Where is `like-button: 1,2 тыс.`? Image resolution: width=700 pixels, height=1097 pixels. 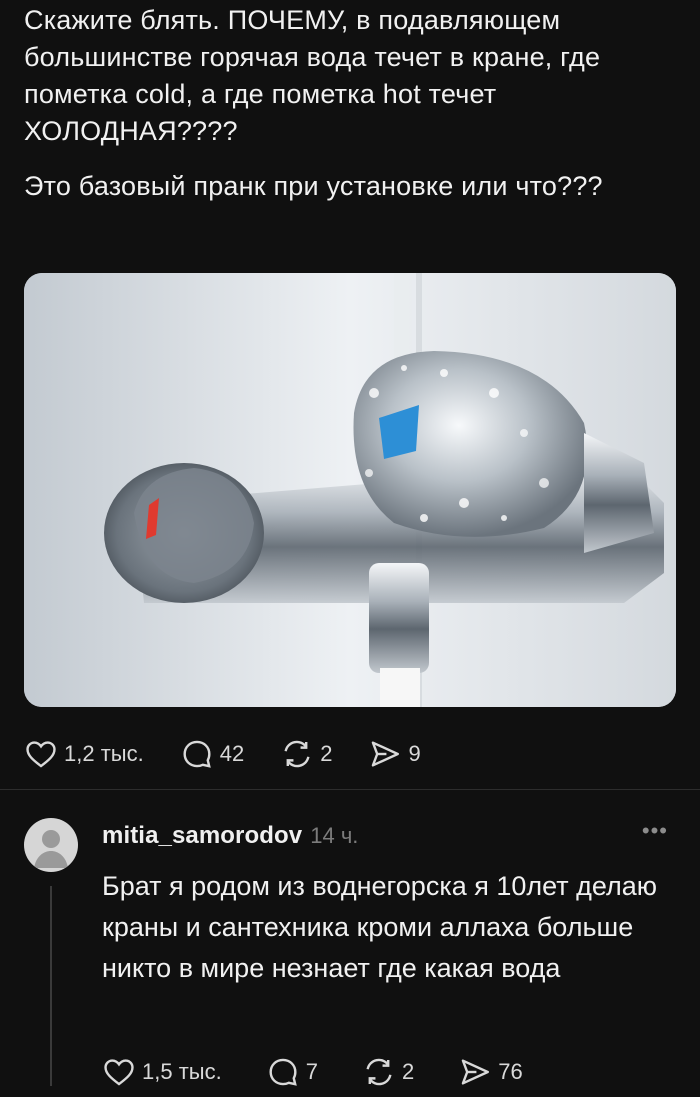 like-button: 1,2 тыс. is located at coordinates (84, 754).